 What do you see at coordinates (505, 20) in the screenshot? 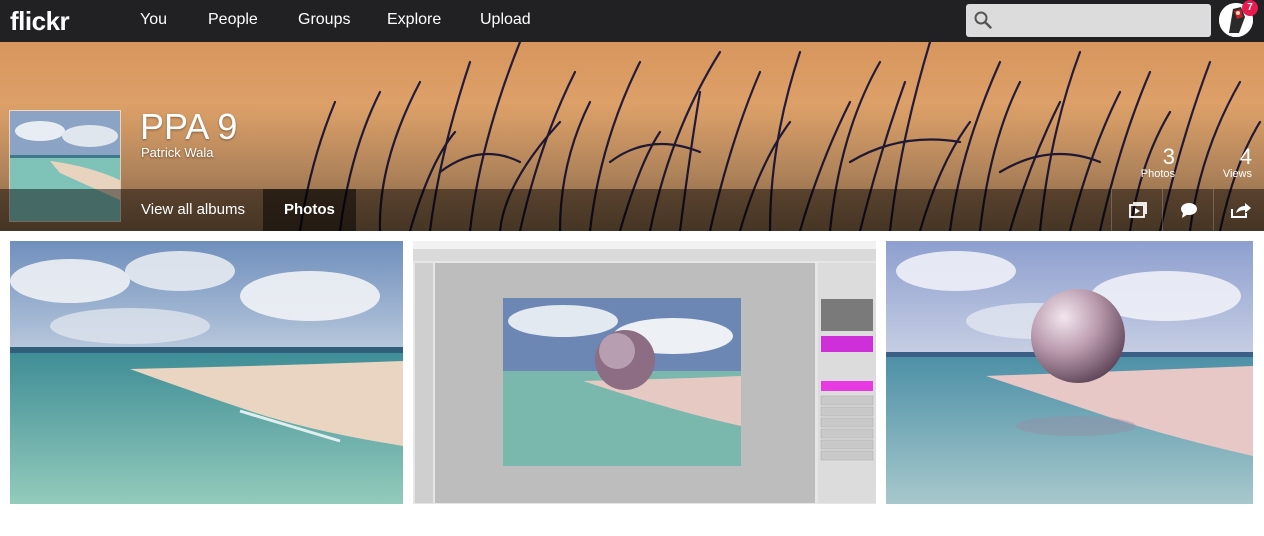
I see `nav-upload: Upload` at bounding box center [505, 20].